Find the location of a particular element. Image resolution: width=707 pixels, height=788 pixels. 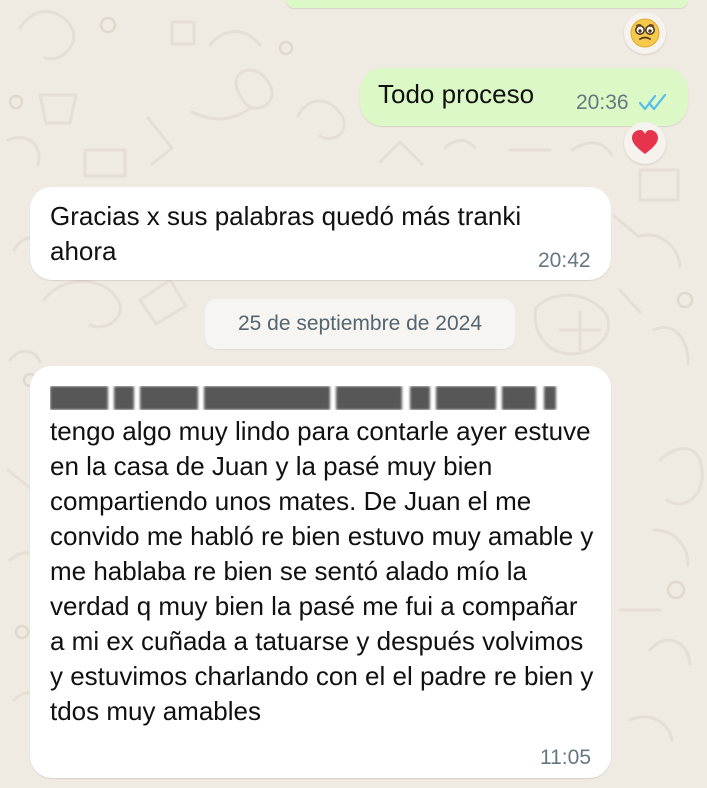

date-separator: 25 de septiembre de 2024 is located at coordinates (360, 324).